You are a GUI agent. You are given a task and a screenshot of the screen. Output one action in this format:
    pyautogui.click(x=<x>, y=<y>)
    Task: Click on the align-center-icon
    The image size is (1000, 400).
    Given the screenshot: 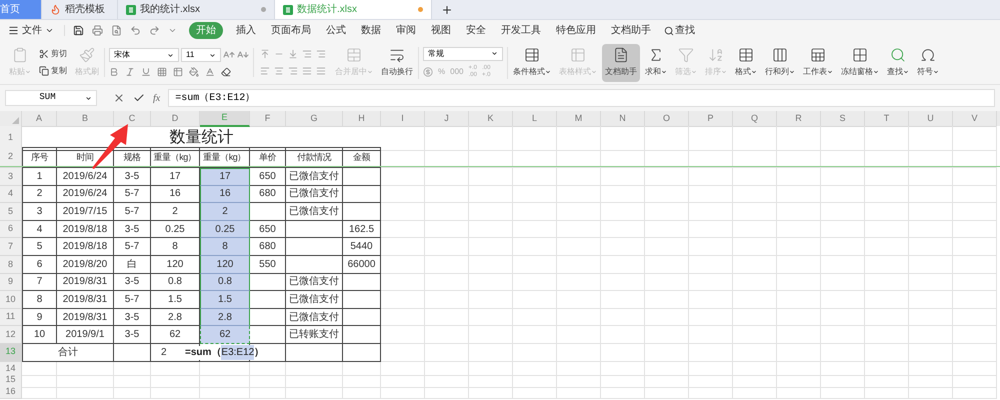 What is the action you would take?
    pyautogui.click(x=279, y=71)
    